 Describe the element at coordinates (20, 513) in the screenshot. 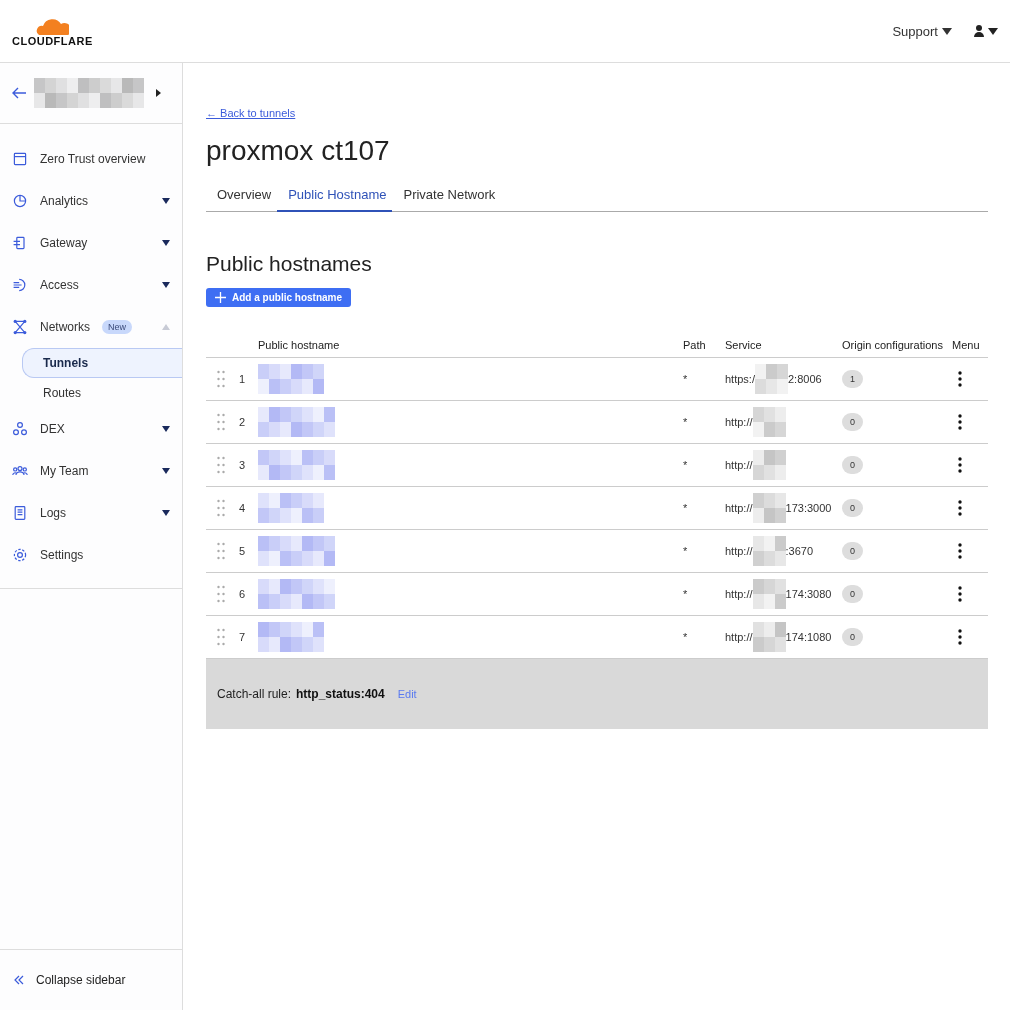

I see `document-icon` at that location.